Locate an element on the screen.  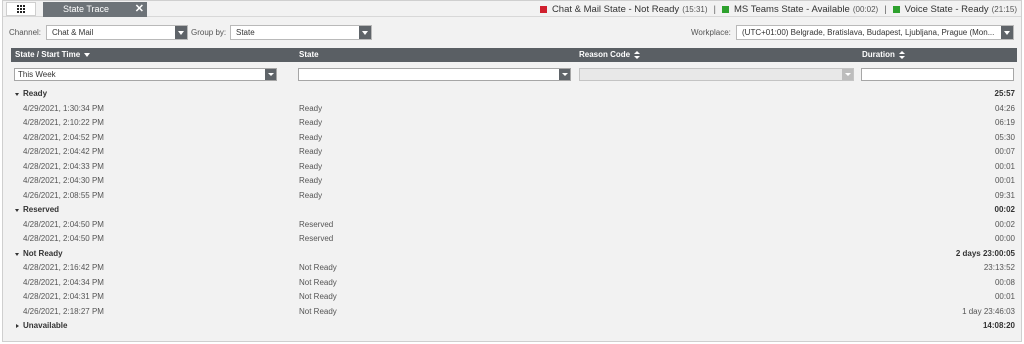
reason-code-filter-select is located at coordinates (716, 74).